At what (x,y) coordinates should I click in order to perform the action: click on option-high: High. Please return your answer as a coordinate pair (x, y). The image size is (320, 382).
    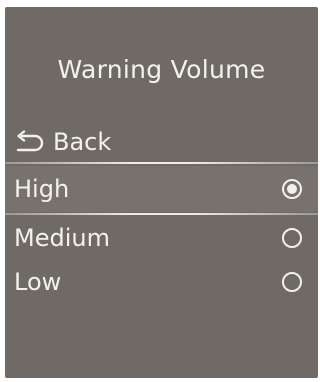
    Looking at the image, I should click on (161, 189).